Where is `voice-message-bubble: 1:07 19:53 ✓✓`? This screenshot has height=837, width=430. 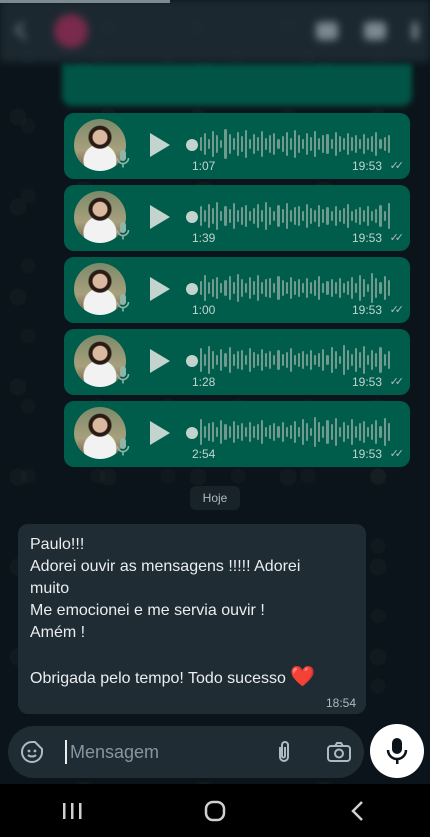 voice-message-bubble: 1:07 19:53 ✓✓ is located at coordinates (237, 146).